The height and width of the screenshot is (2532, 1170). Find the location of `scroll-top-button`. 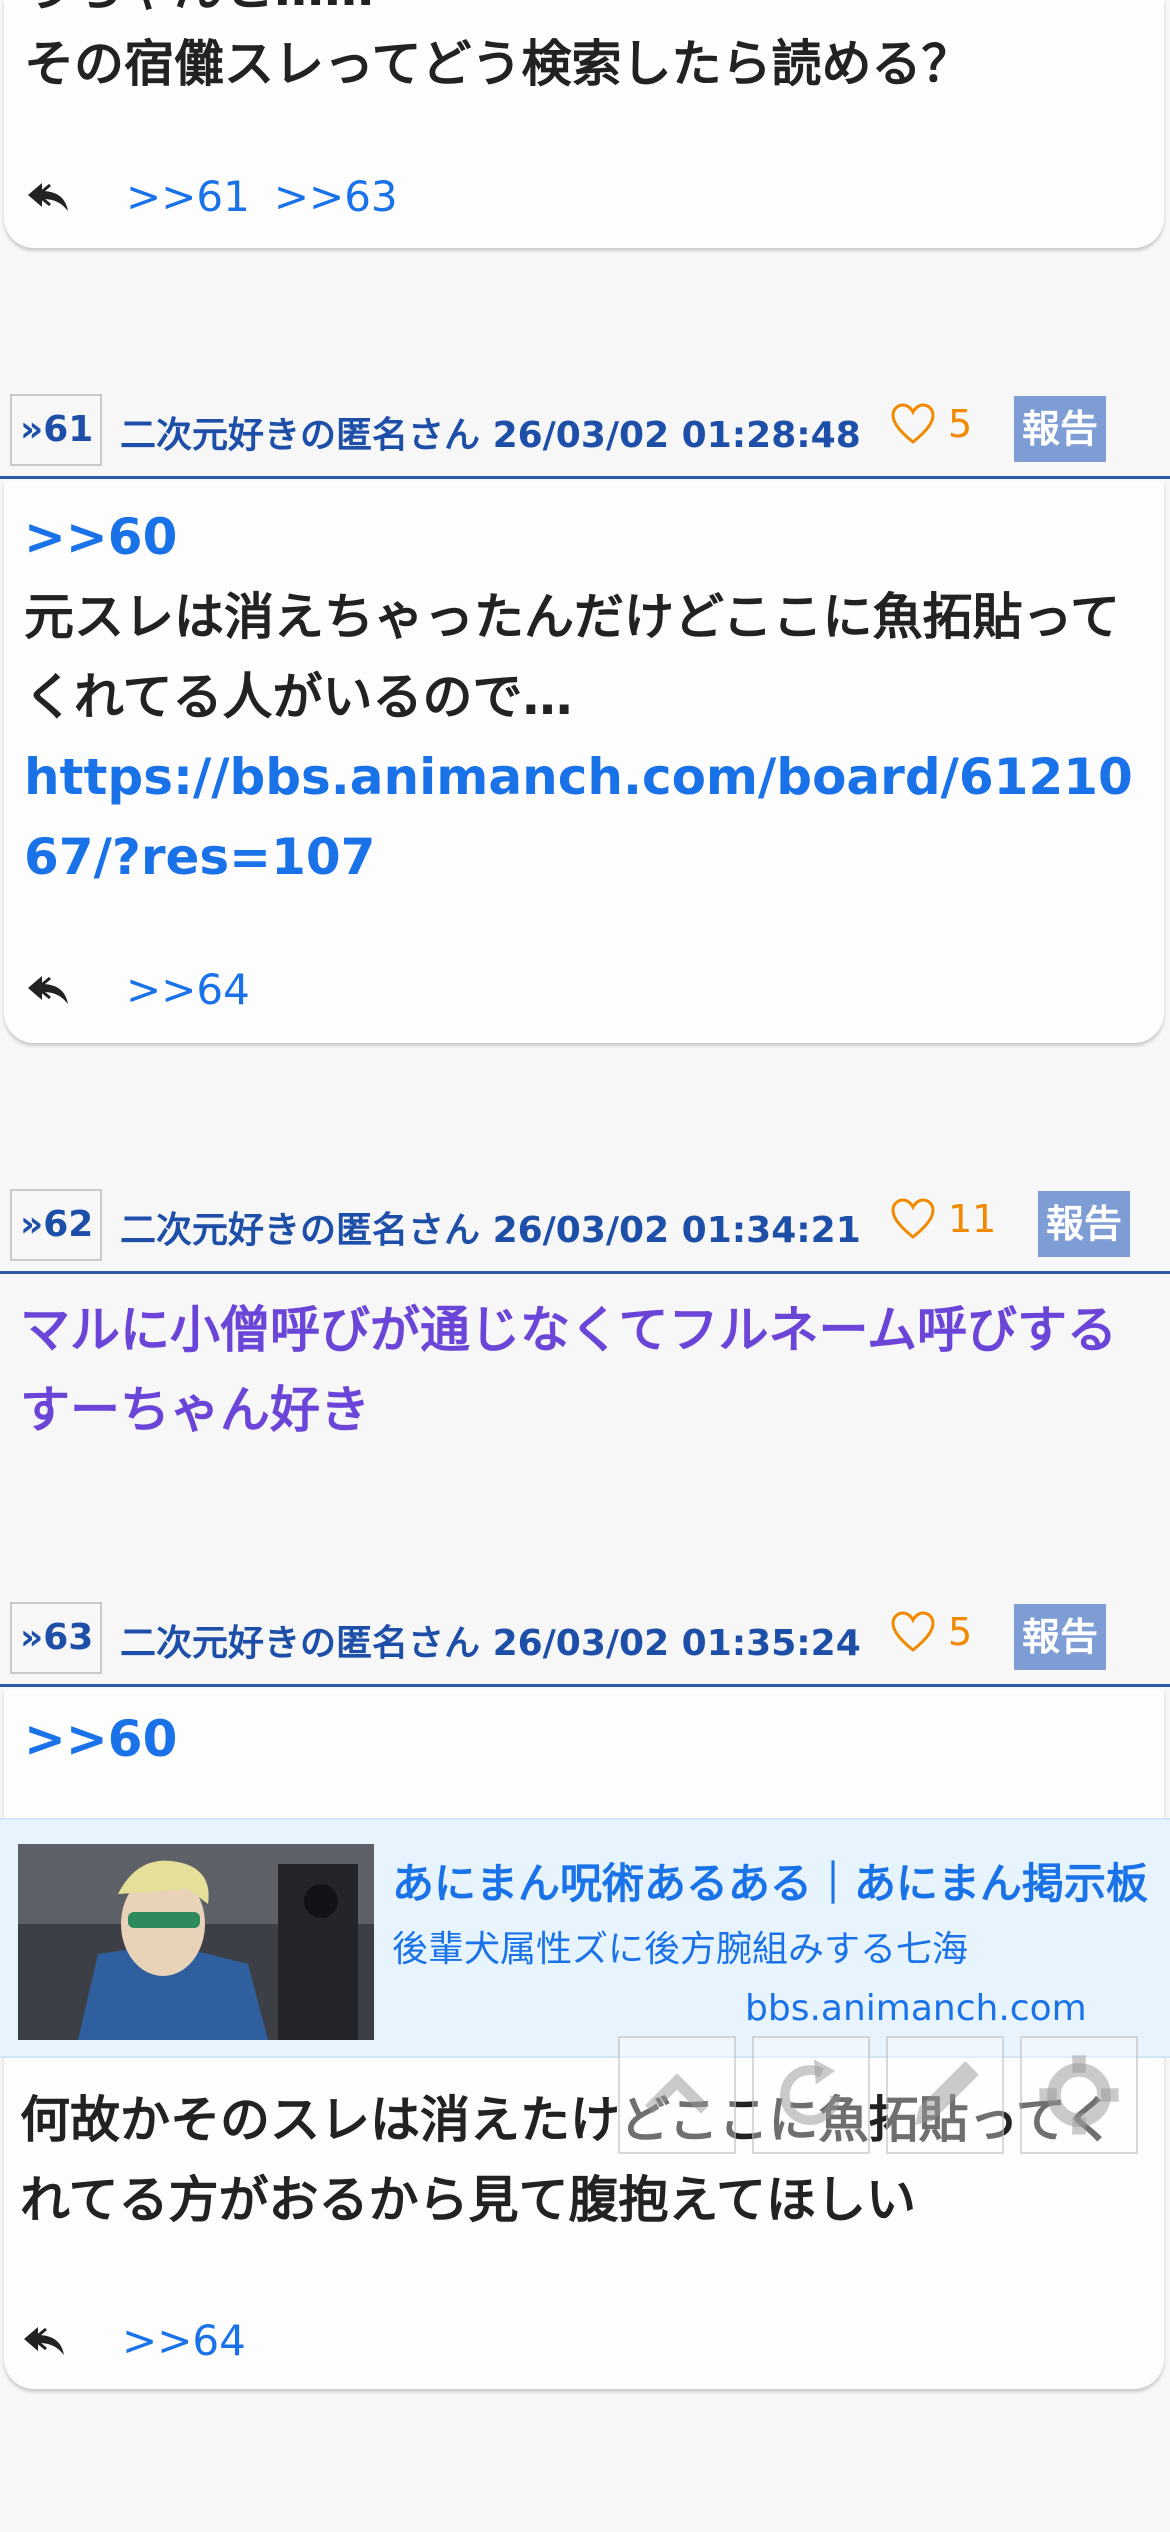

scroll-top-button is located at coordinates (677, 2095).